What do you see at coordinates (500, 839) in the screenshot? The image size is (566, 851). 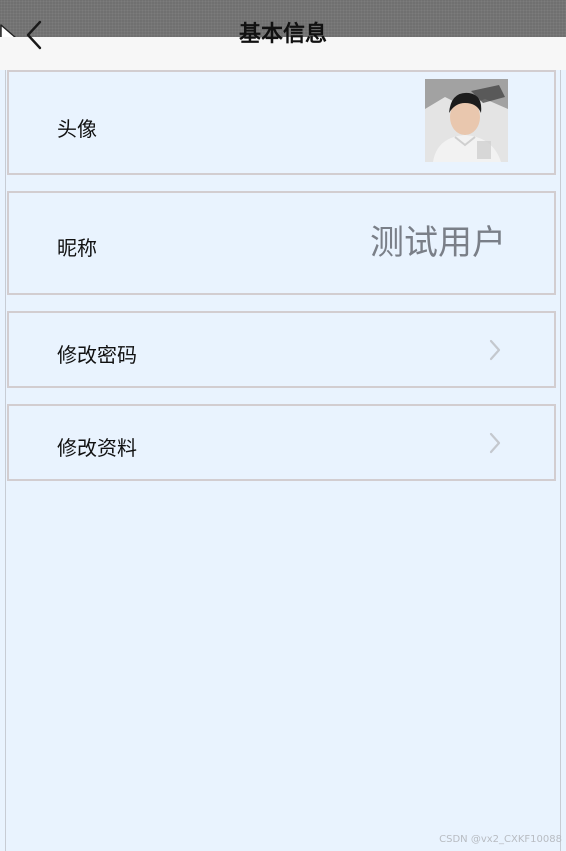 I see `watermark: CSDN @vx2_CXKF10088` at bounding box center [500, 839].